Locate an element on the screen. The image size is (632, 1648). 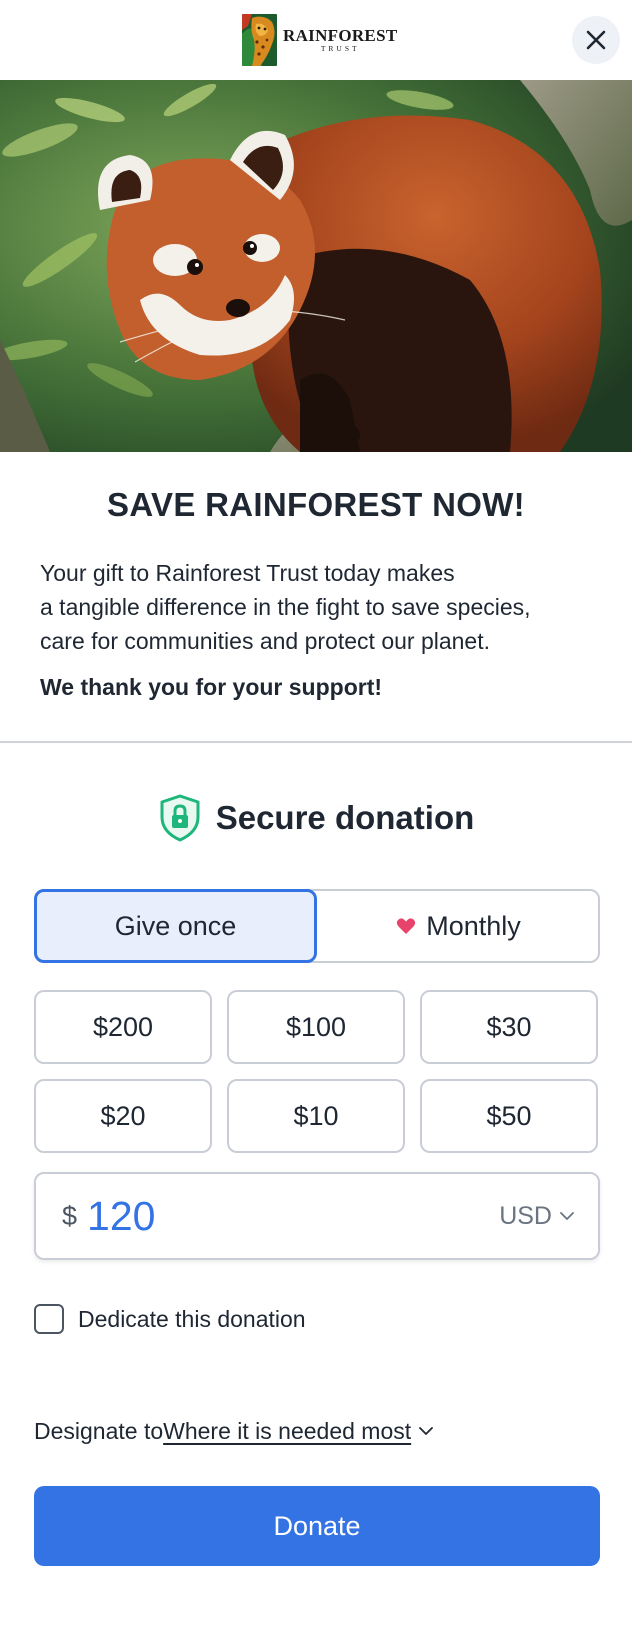
monthly-label: Monthly is located at coordinates (473, 925).